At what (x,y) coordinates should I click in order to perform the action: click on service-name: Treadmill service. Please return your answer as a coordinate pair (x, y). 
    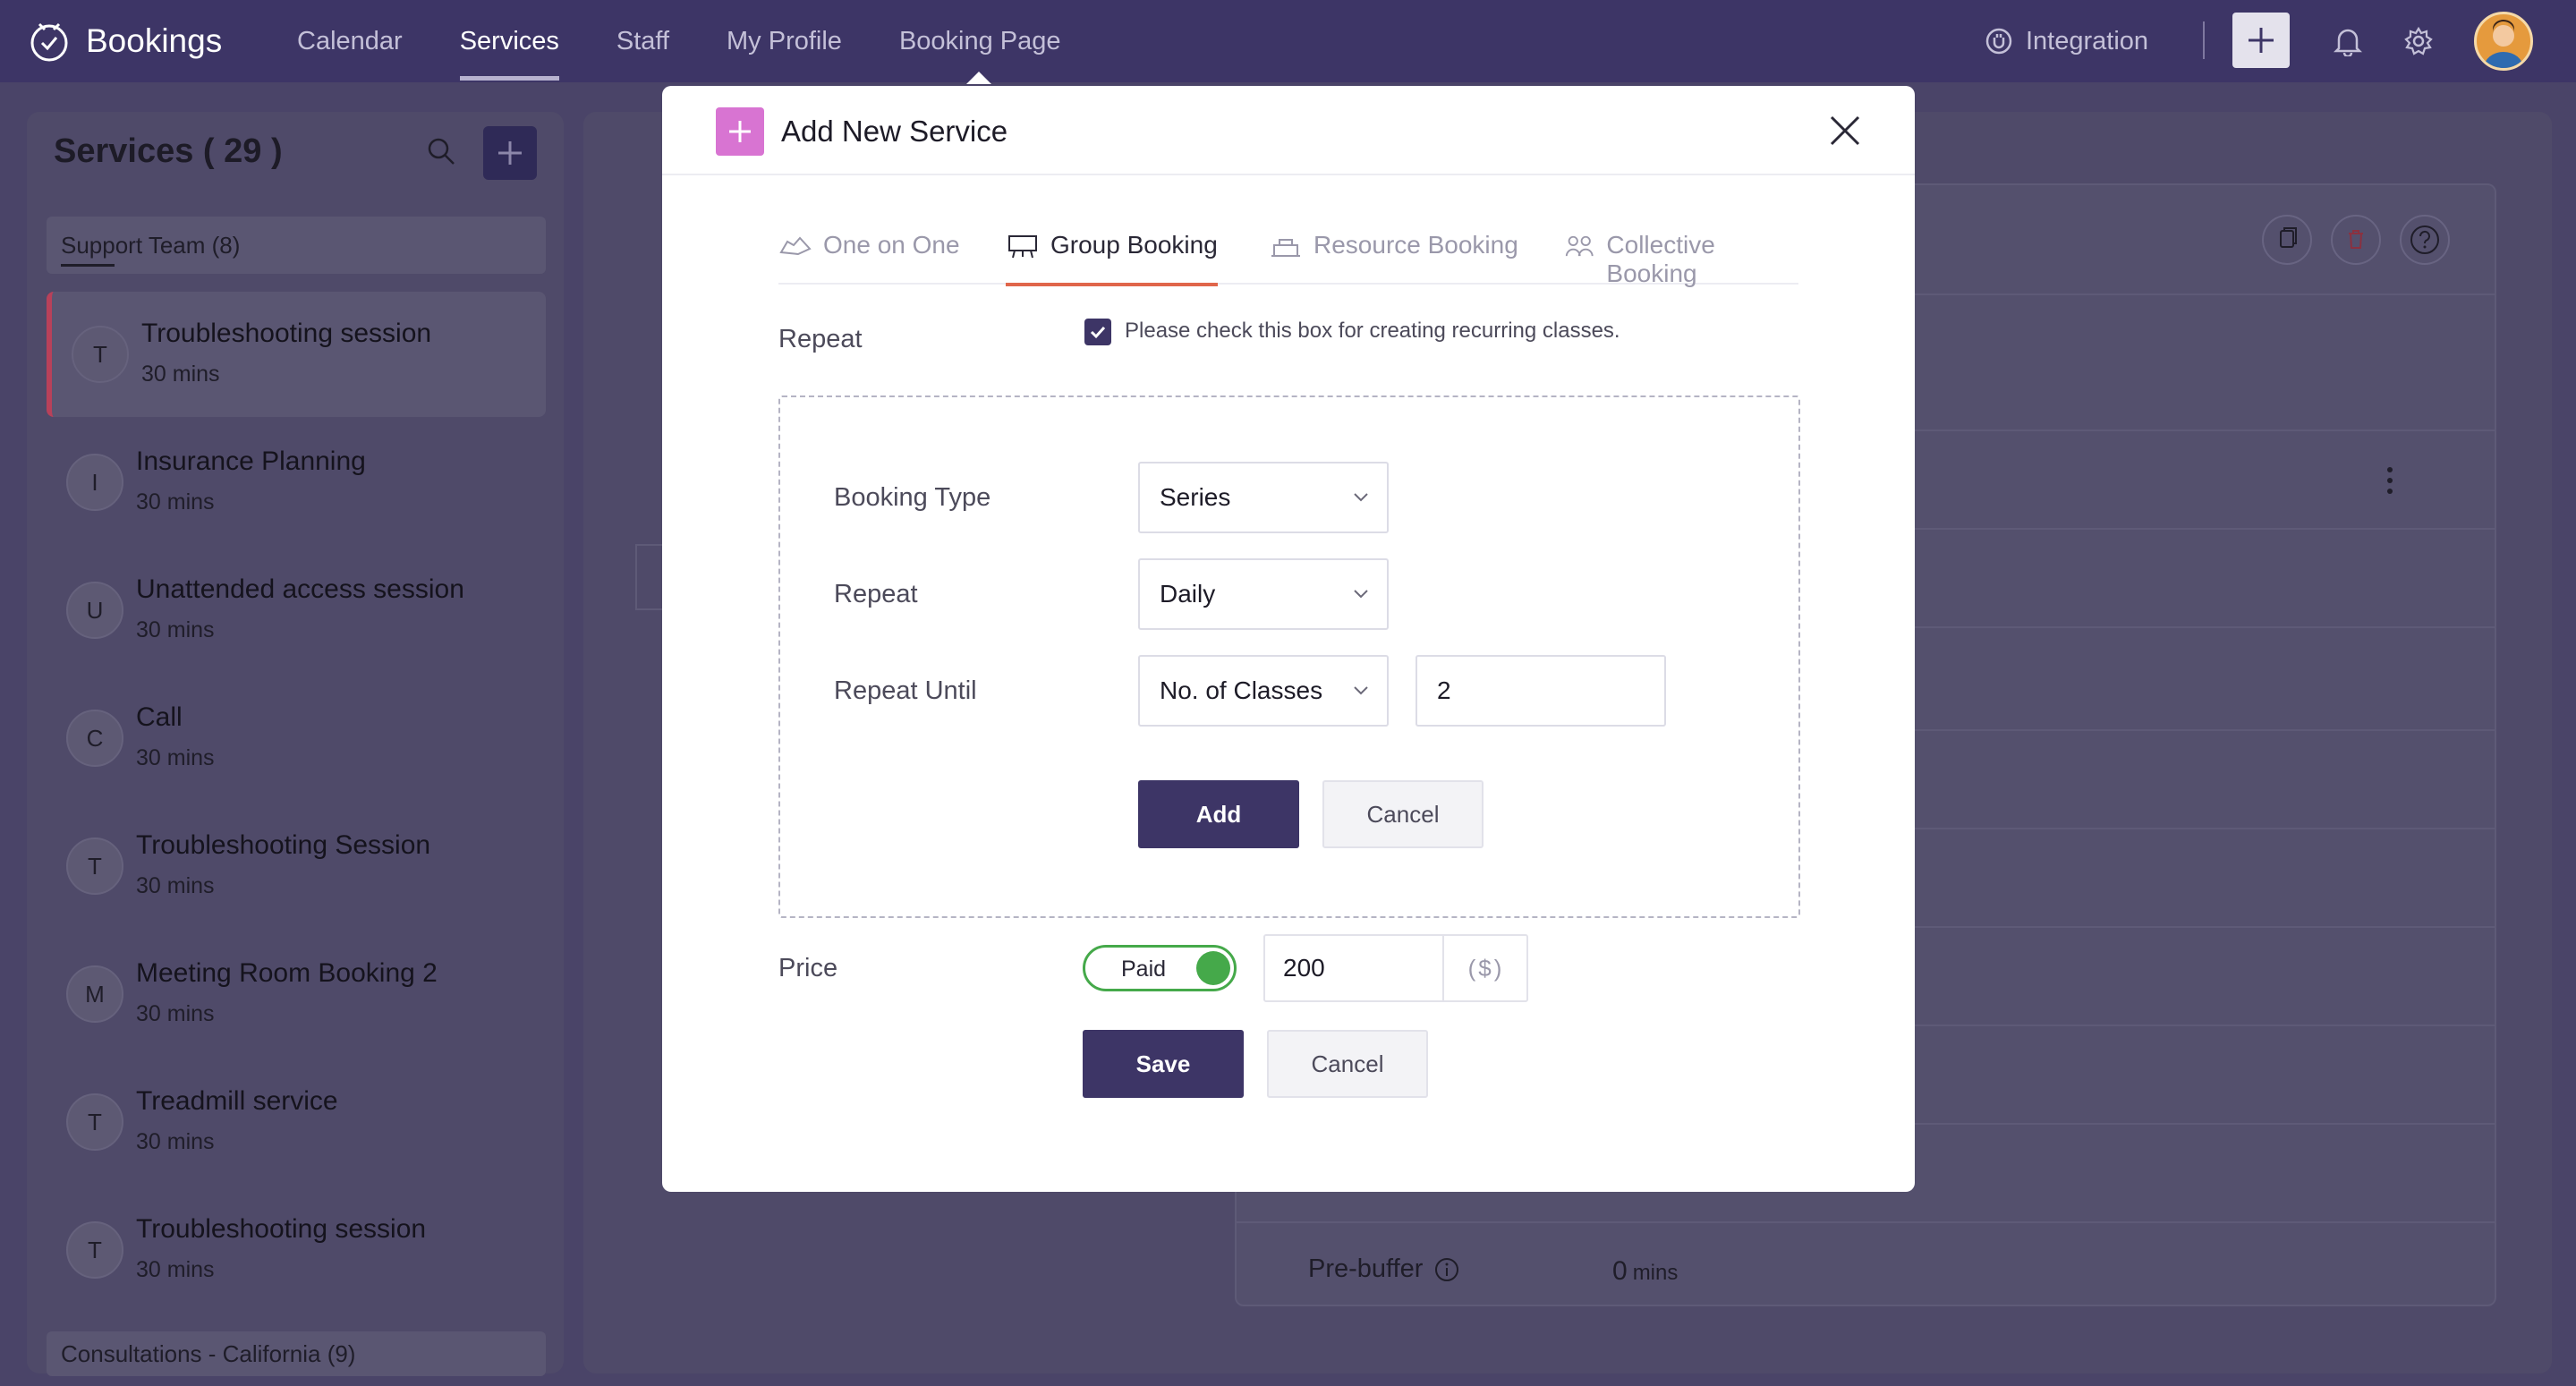
    Looking at the image, I should click on (237, 1101).